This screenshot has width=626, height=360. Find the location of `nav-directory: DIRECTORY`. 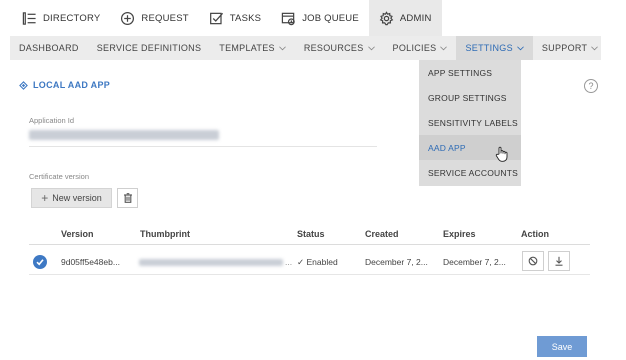

nav-directory: DIRECTORY is located at coordinates (61, 18).